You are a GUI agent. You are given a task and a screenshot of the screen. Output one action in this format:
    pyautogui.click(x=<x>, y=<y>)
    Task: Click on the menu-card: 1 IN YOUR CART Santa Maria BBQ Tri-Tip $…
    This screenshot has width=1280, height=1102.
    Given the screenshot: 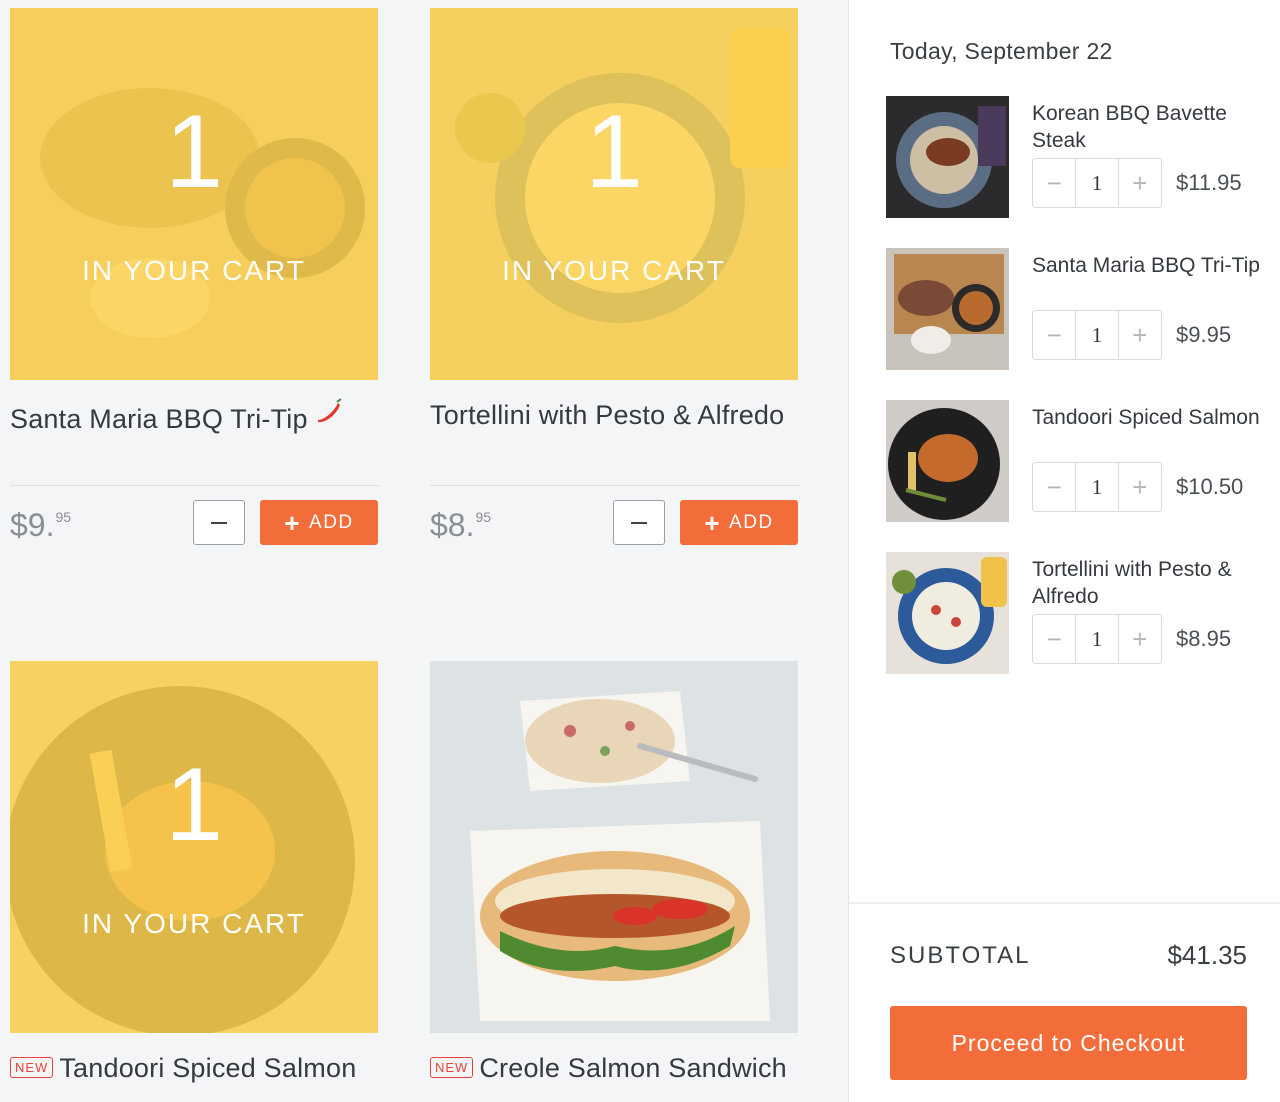 What is the action you would take?
    pyautogui.click(x=195, y=283)
    